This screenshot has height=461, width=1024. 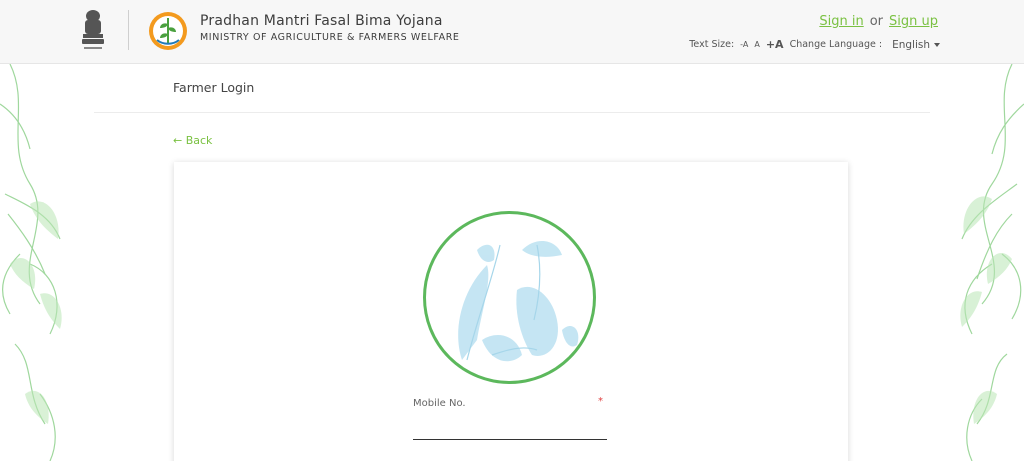 I want to click on section-divider, so click(x=512, y=112).